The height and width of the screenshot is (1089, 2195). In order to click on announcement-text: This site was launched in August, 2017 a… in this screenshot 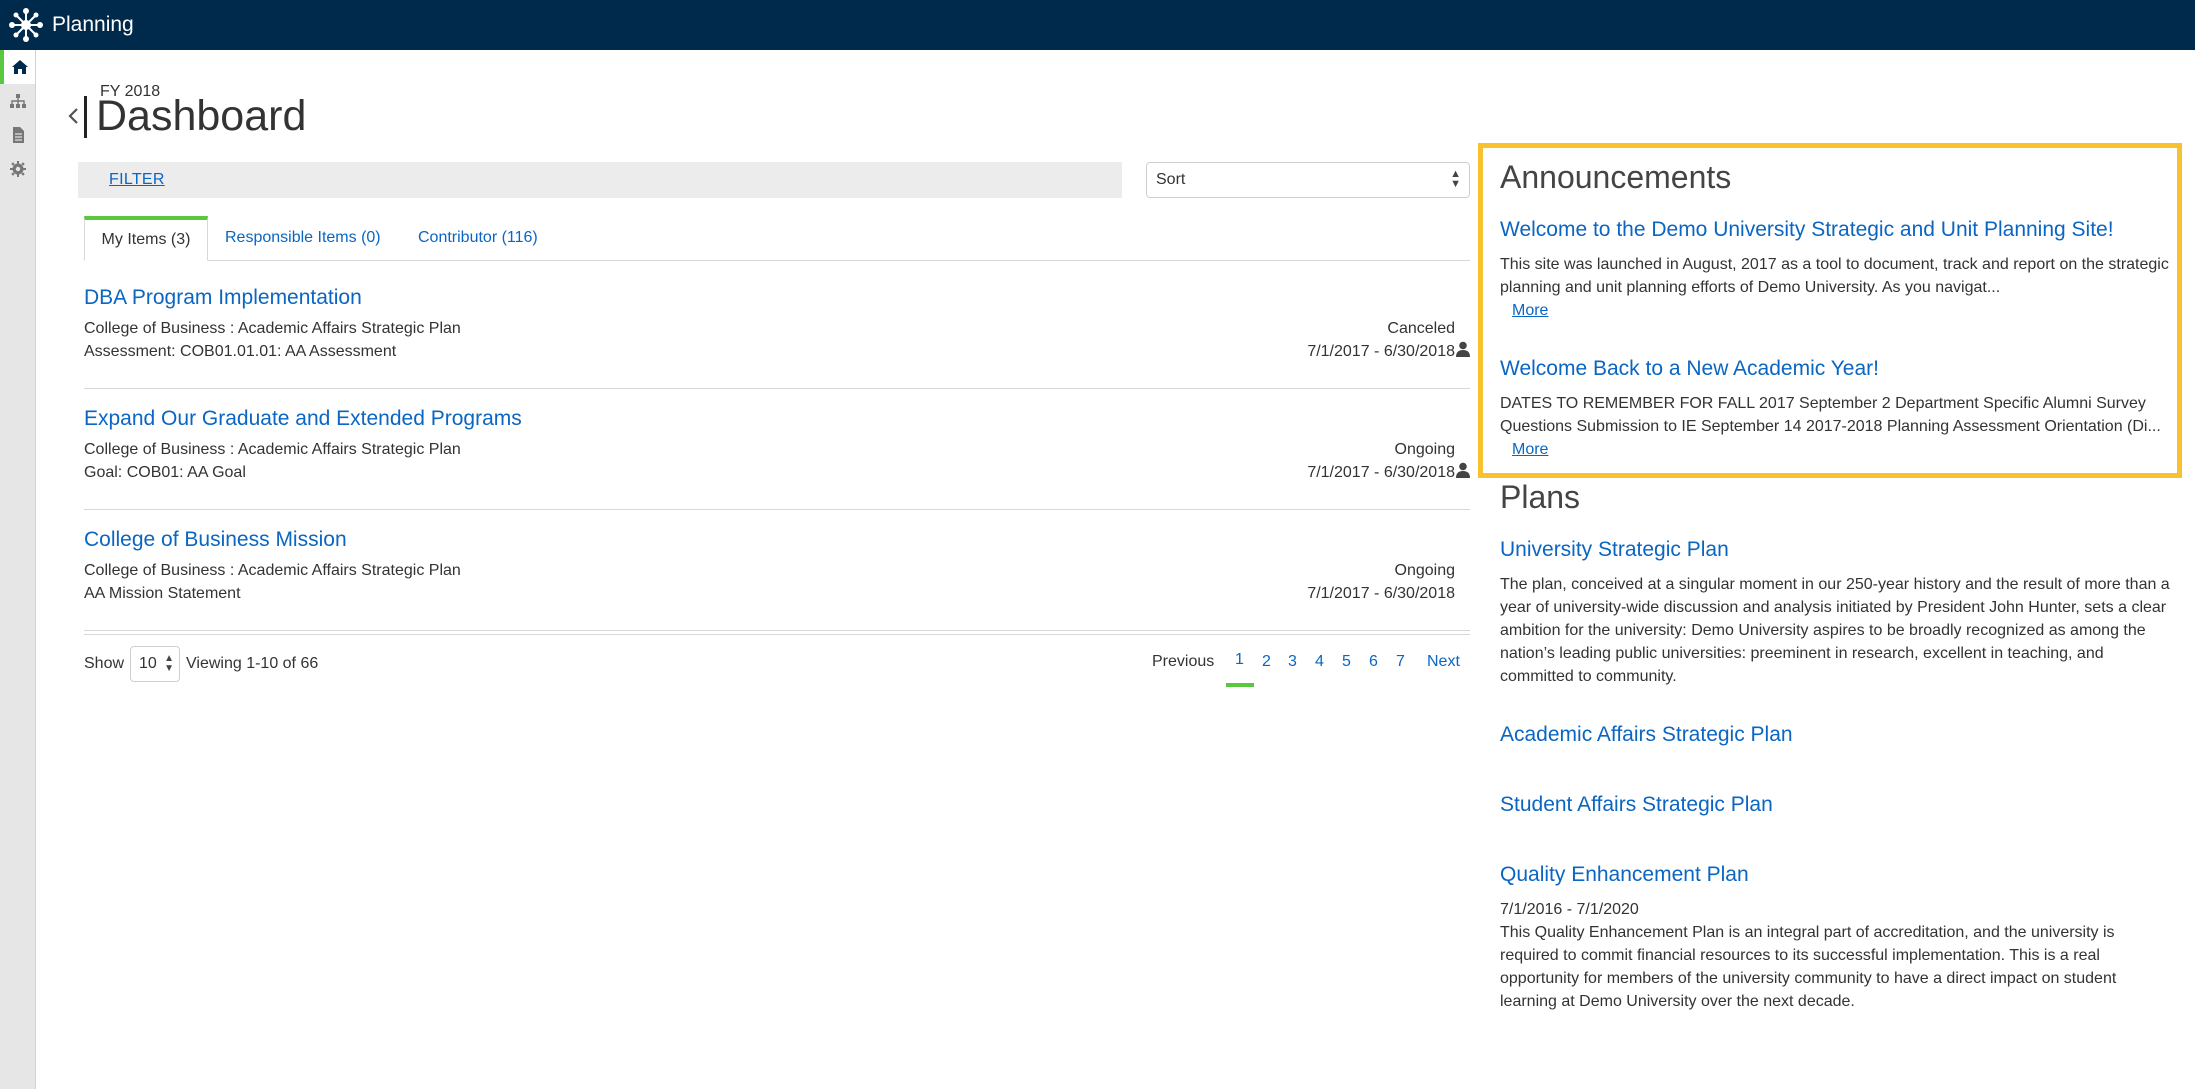, I will do `click(1835, 287)`.